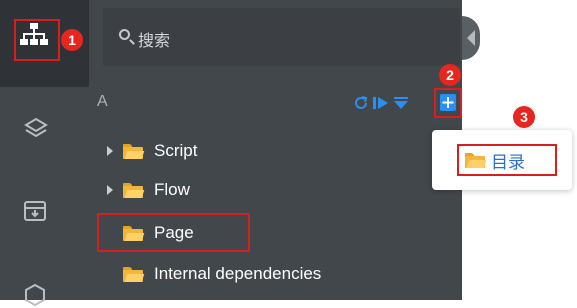  Describe the element at coordinates (124, 34) in the screenshot. I see `search-icon` at that location.